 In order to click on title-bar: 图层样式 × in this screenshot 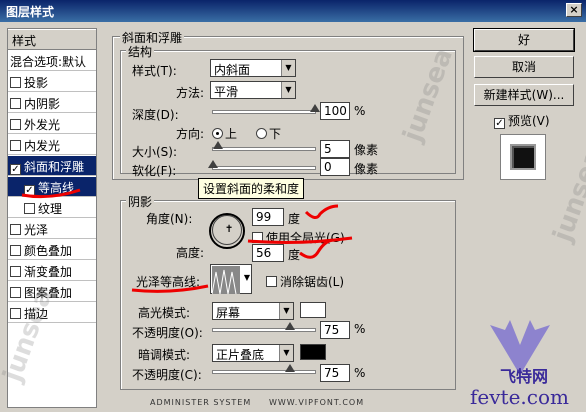, I will do `click(293, 11)`.